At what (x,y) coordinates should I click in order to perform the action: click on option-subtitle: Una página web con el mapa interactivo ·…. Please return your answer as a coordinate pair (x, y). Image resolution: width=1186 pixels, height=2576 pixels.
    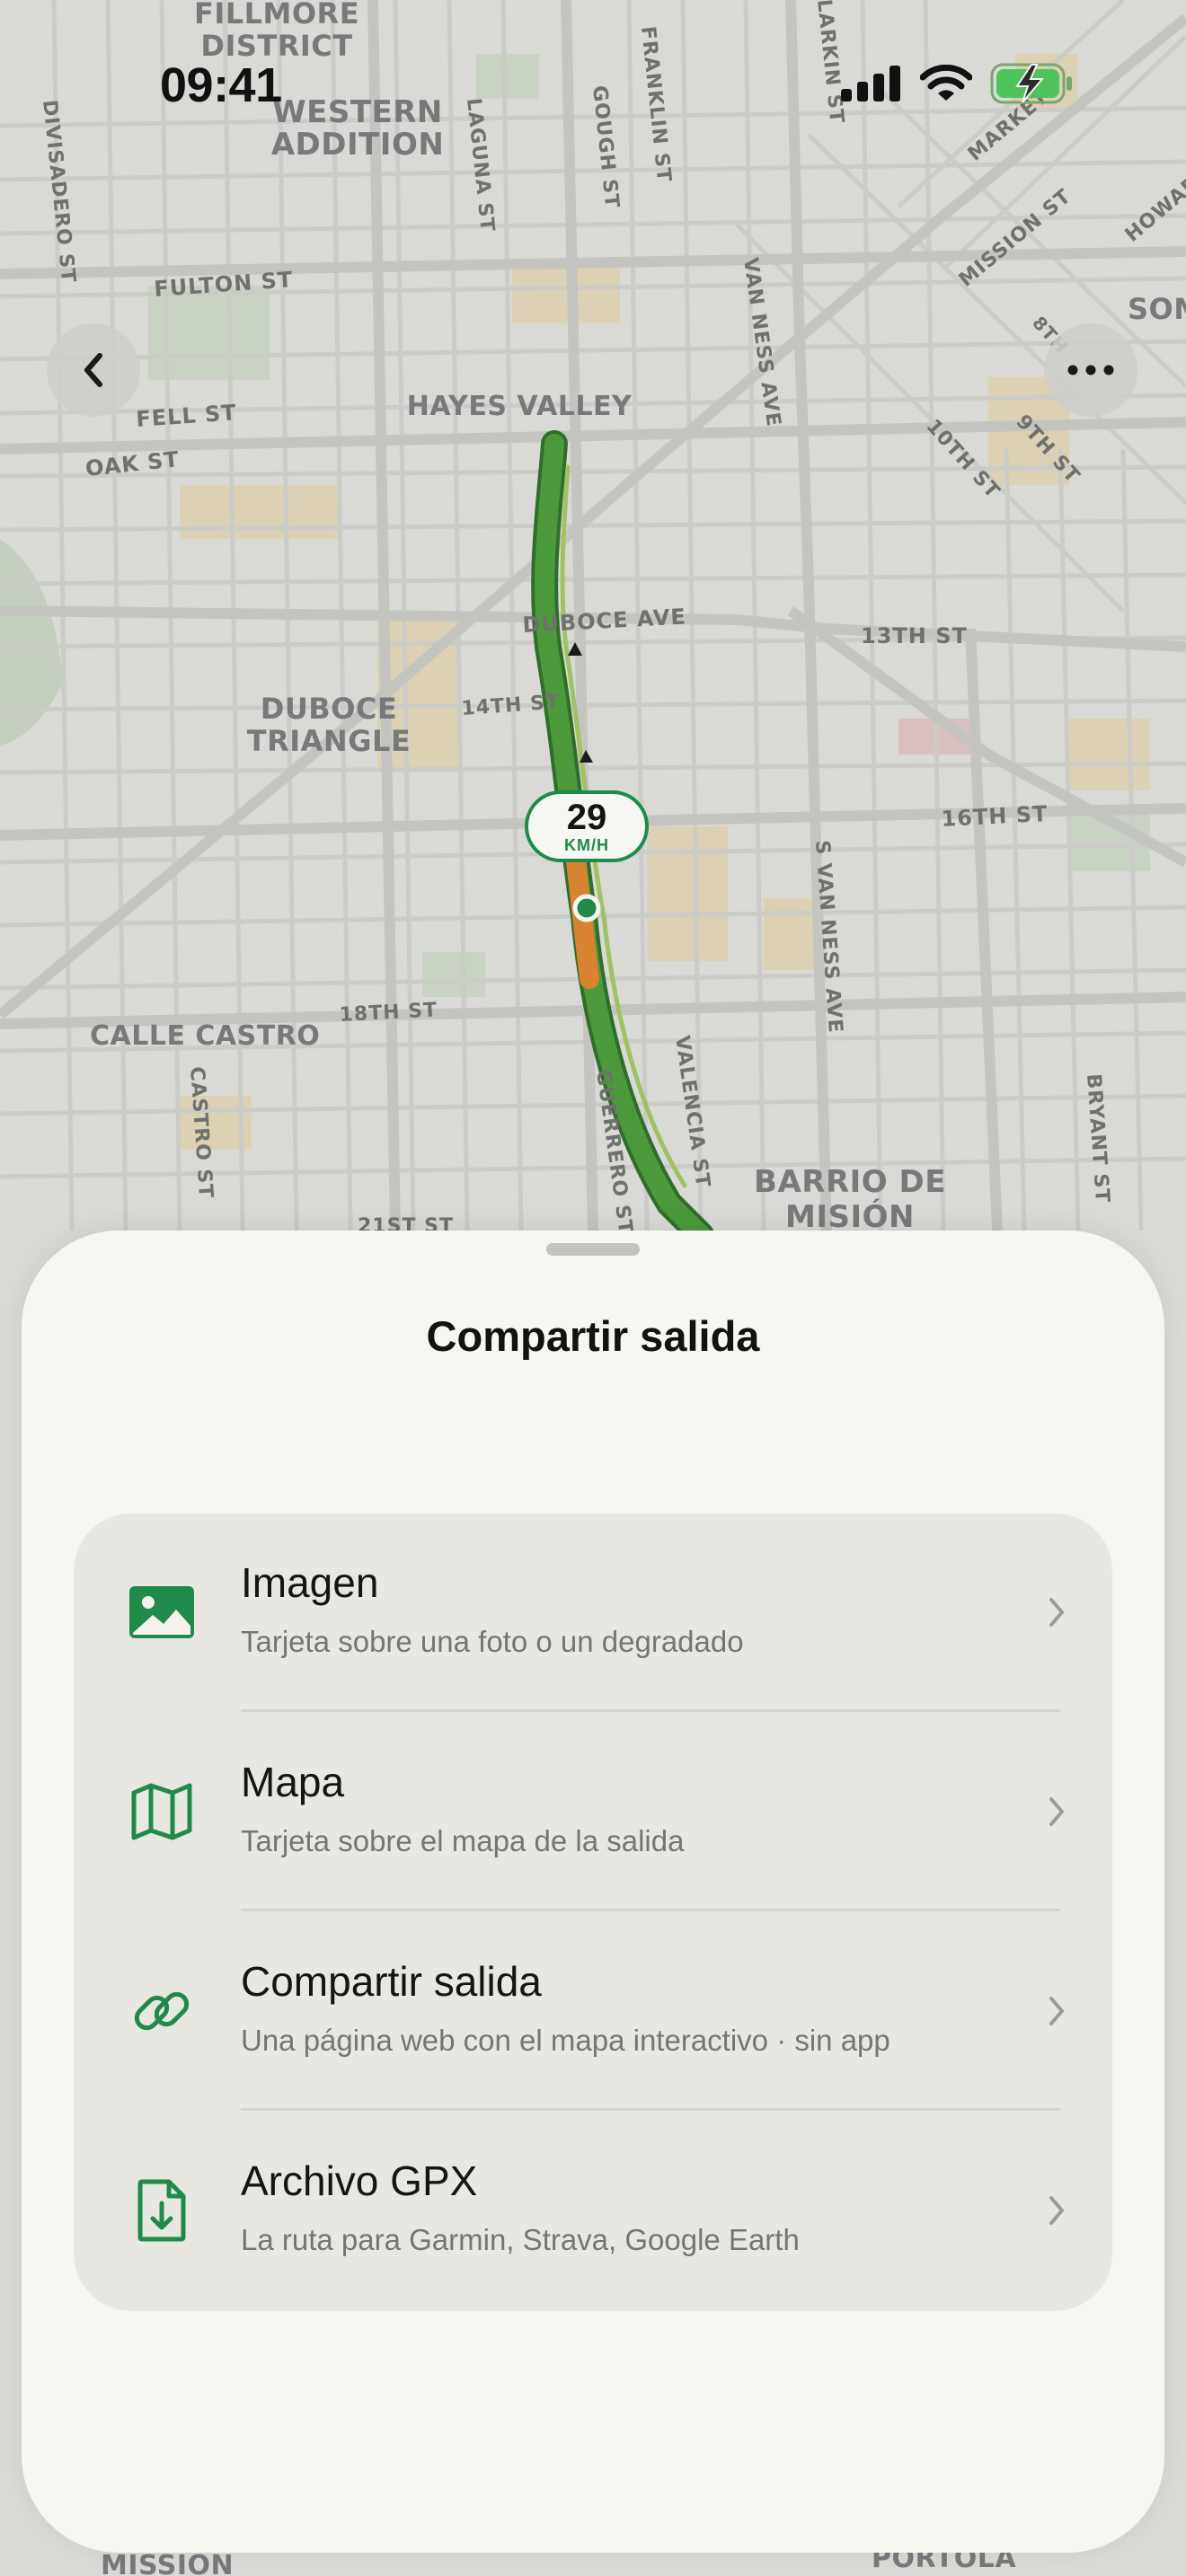
    Looking at the image, I should click on (565, 2040).